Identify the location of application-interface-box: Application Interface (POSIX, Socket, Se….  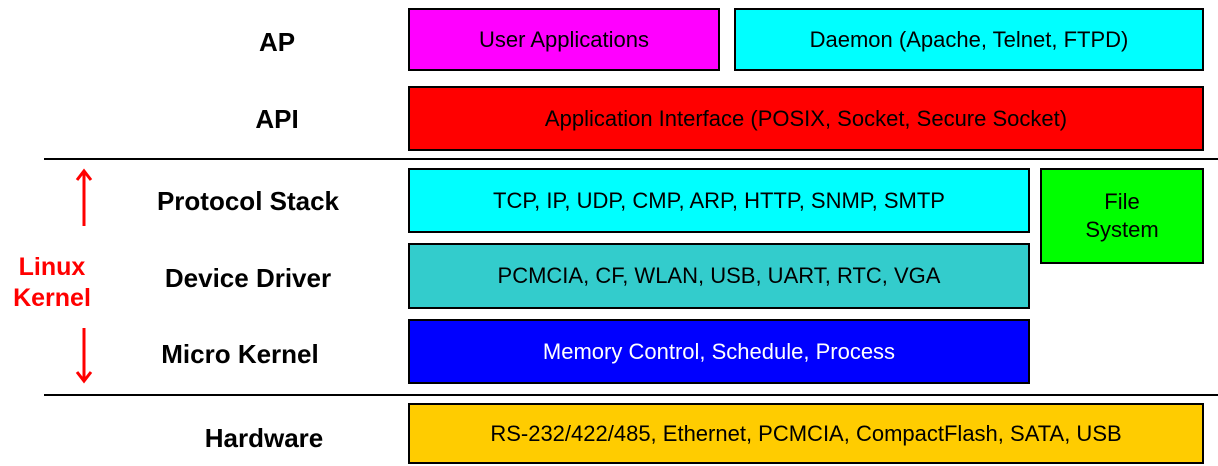
(806, 118).